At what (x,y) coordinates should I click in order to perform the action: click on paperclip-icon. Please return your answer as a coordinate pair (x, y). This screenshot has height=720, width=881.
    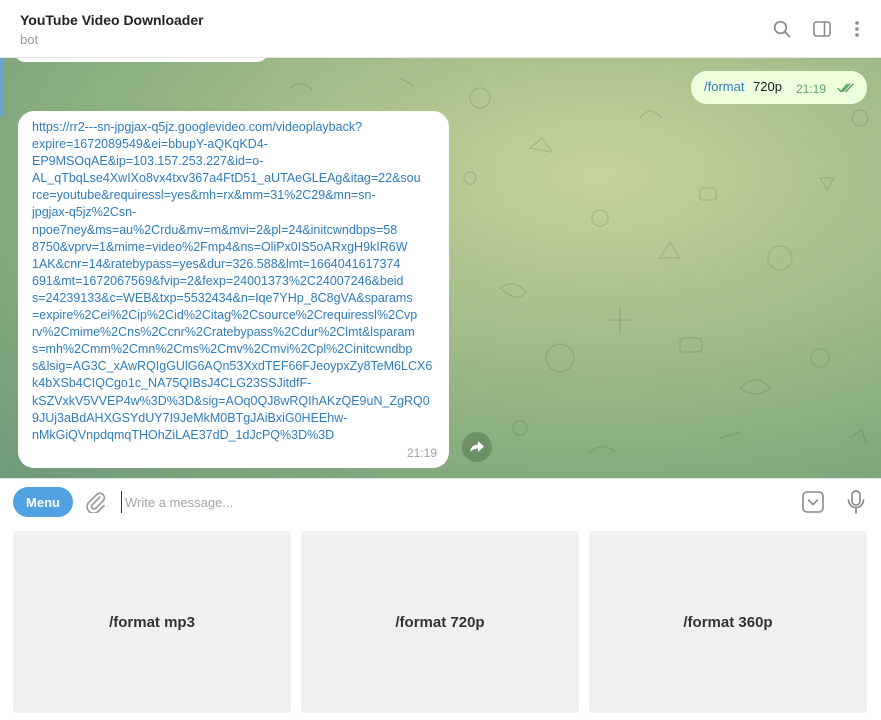
    Looking at the image, I should click on (95, 502).